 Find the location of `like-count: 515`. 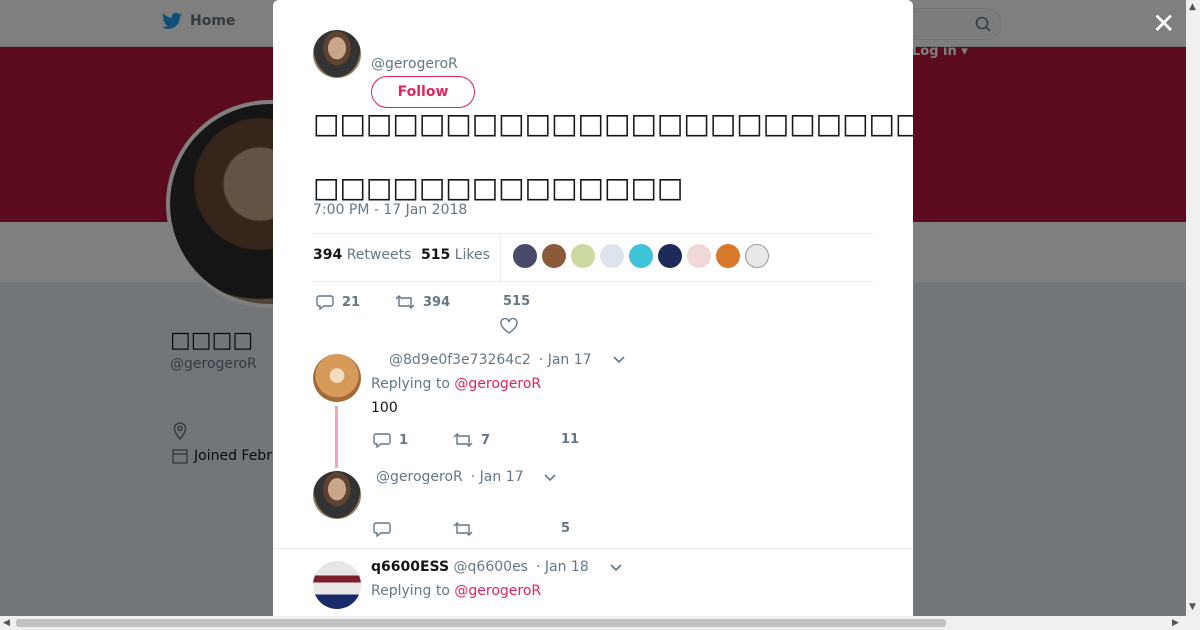

like-count: 515 is located at coordinates (517, 301).